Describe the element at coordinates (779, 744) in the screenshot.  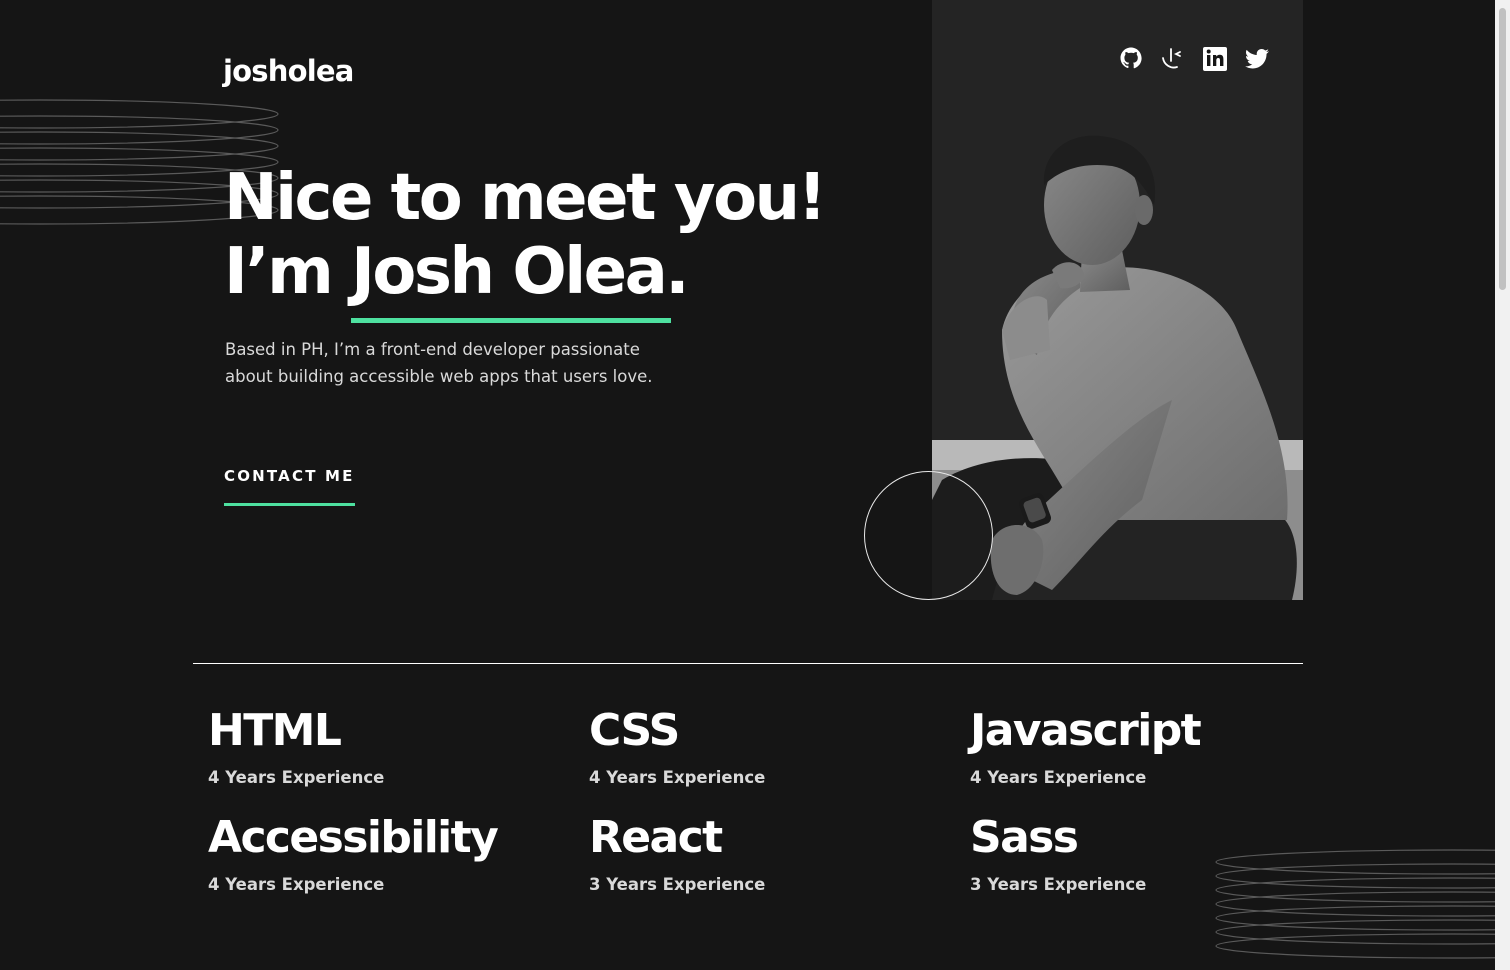
I see `skill-item: CSS 4 Years Experience` at that location.